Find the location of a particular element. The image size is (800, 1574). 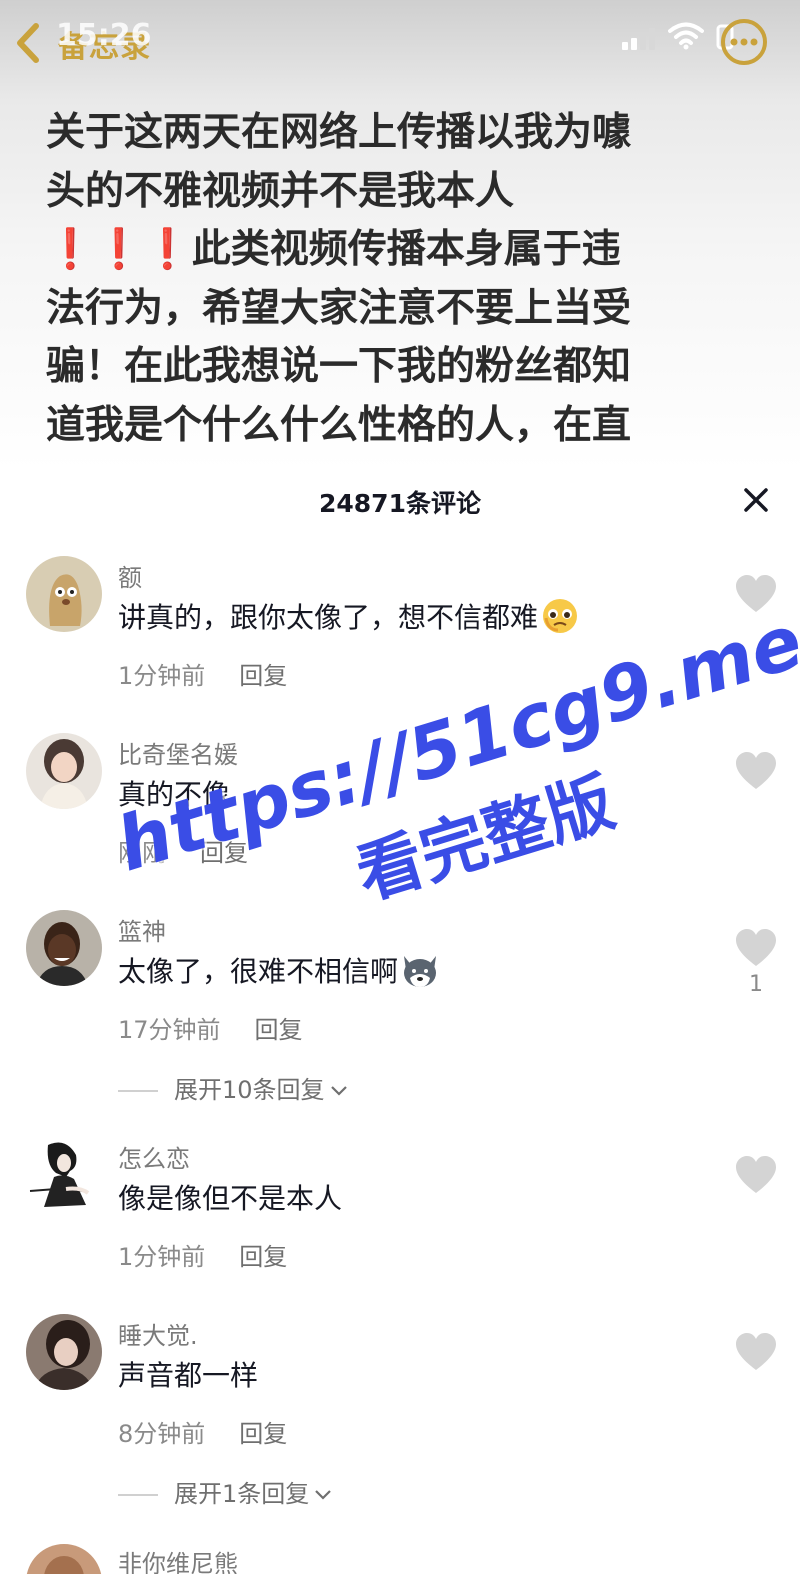

comment-time: 刚刚 is located at coordinates (142, 853).